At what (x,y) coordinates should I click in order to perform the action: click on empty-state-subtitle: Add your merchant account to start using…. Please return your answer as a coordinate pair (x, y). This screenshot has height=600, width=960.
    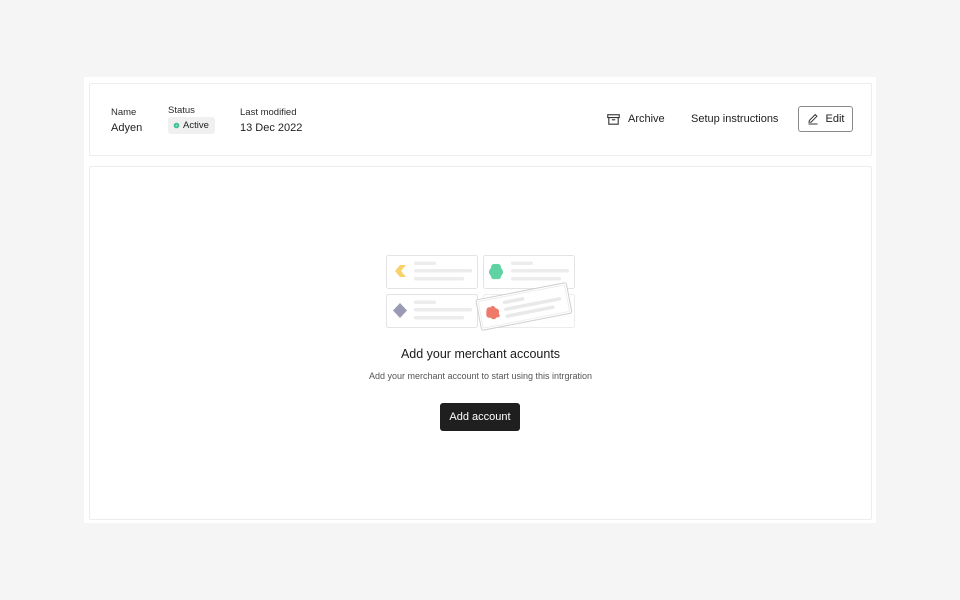
    Looking at the image, I should click on (480, 376).